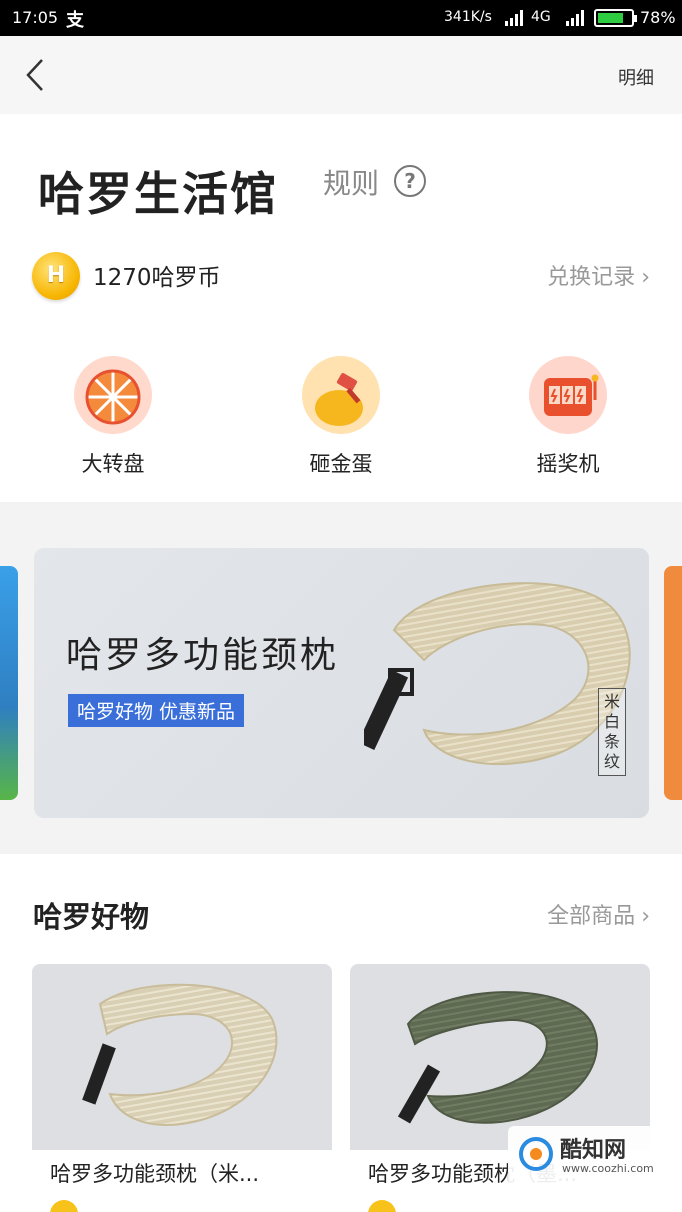 The width and height of the screenshot is (682, 1212). I want to click on watermark: 酷知网 www.coozhi.com, so click(583, 1157).